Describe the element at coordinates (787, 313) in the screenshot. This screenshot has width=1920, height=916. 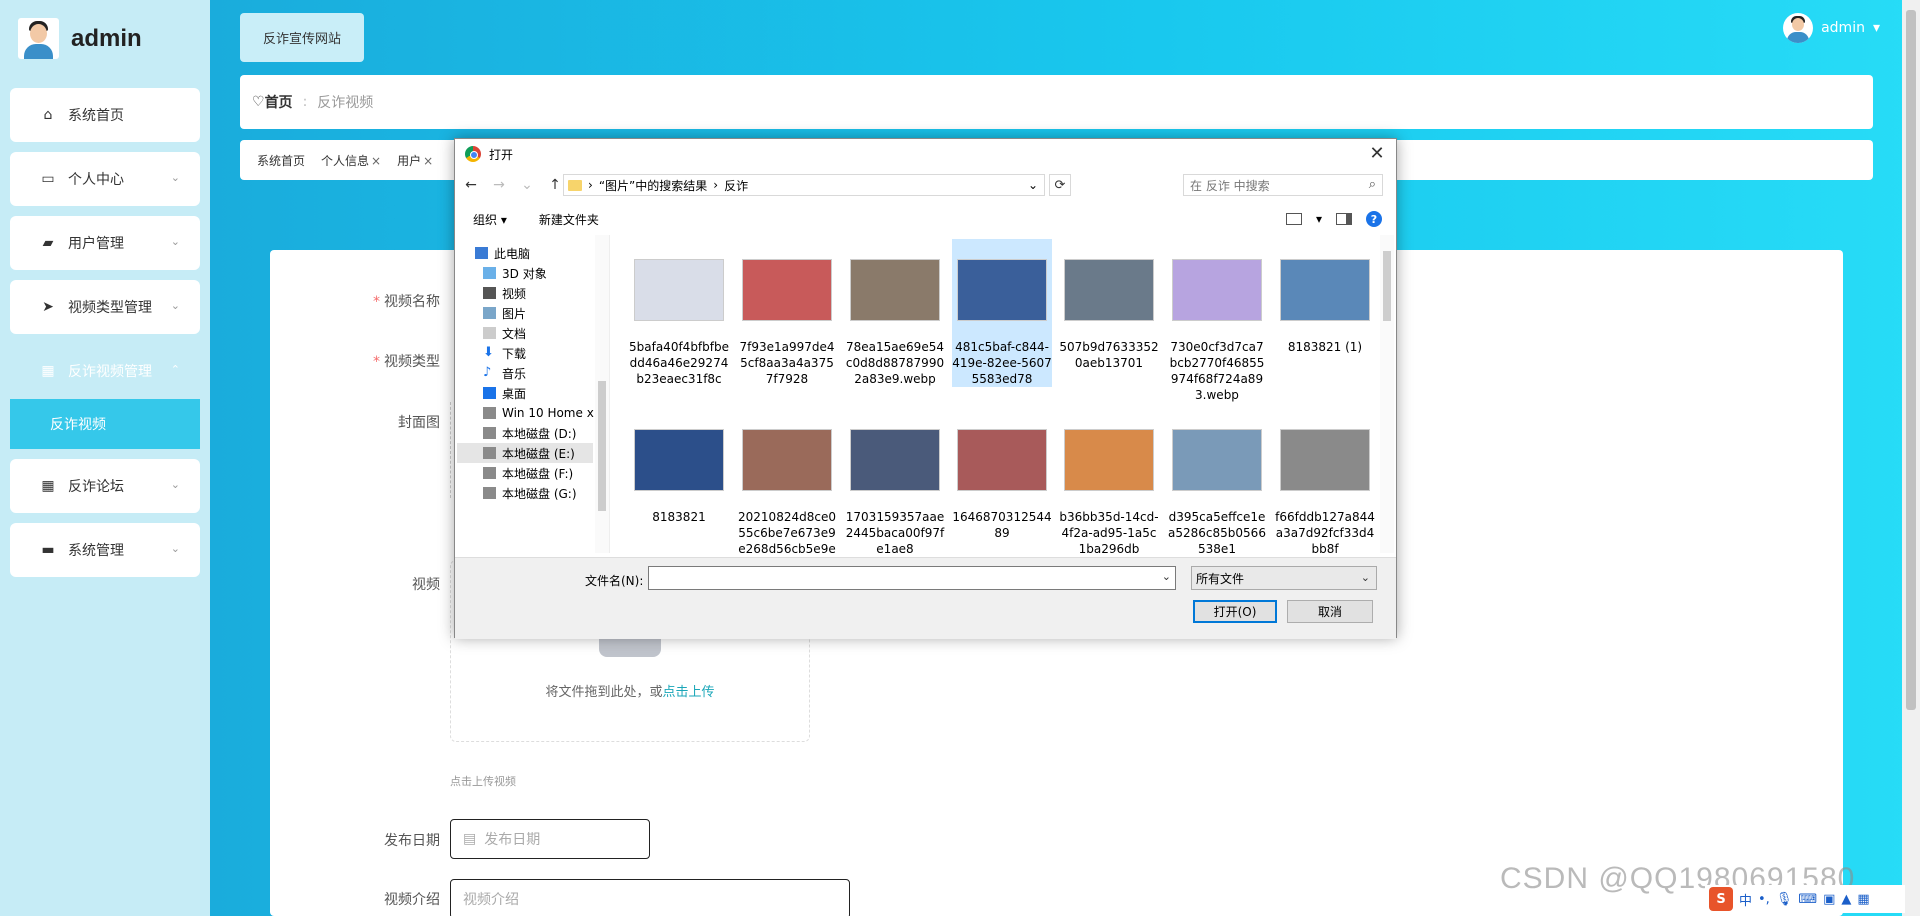
I see `file-item: 7f93e1a997de45cf8aa3a4a3757f7928` at that location.